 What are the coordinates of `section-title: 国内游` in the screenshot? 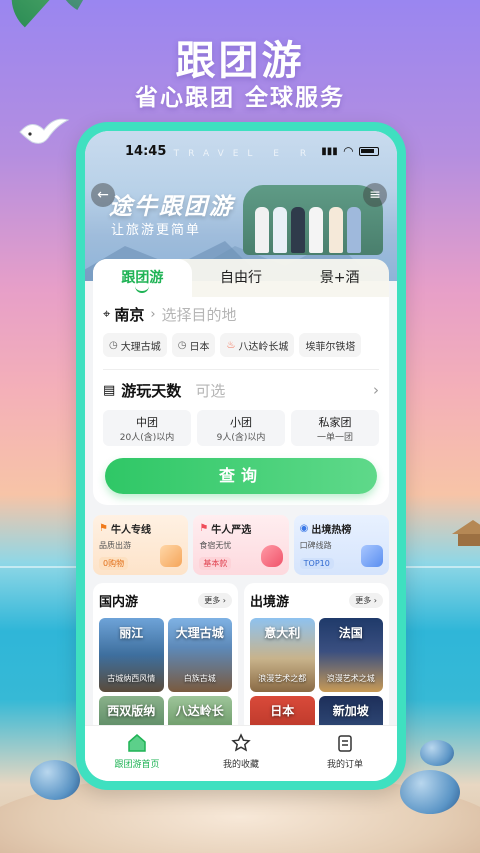 It's located at (119, 602).